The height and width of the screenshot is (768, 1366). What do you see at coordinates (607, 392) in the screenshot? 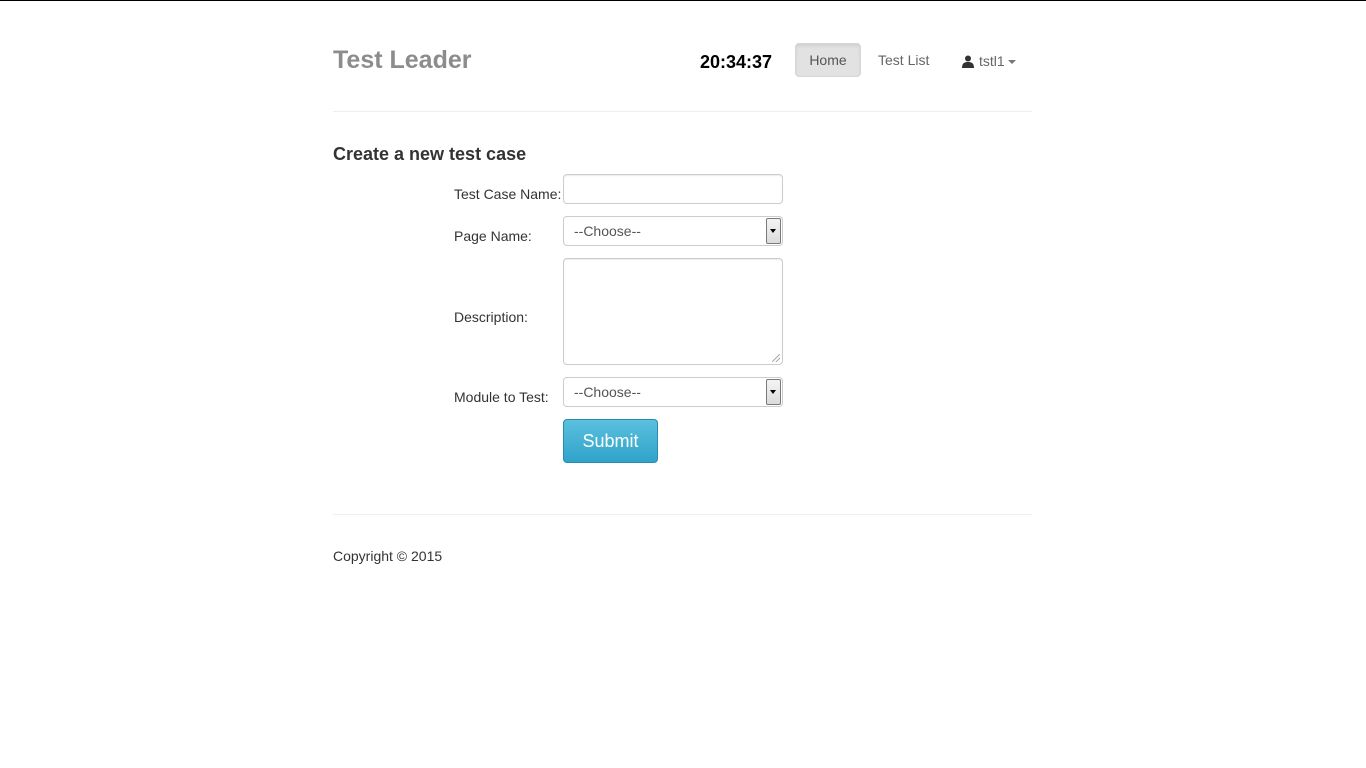
I see `module-selected-value: --Choose--` at bounding box center [607, 392].